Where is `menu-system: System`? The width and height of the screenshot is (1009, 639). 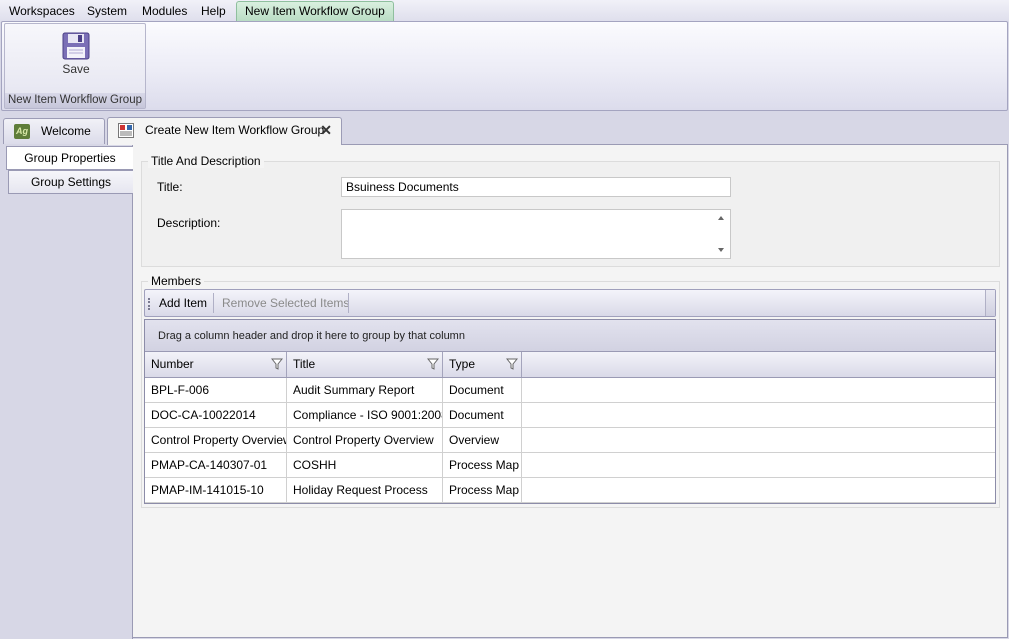
menu-system: System is located at coordinates (107, 11).